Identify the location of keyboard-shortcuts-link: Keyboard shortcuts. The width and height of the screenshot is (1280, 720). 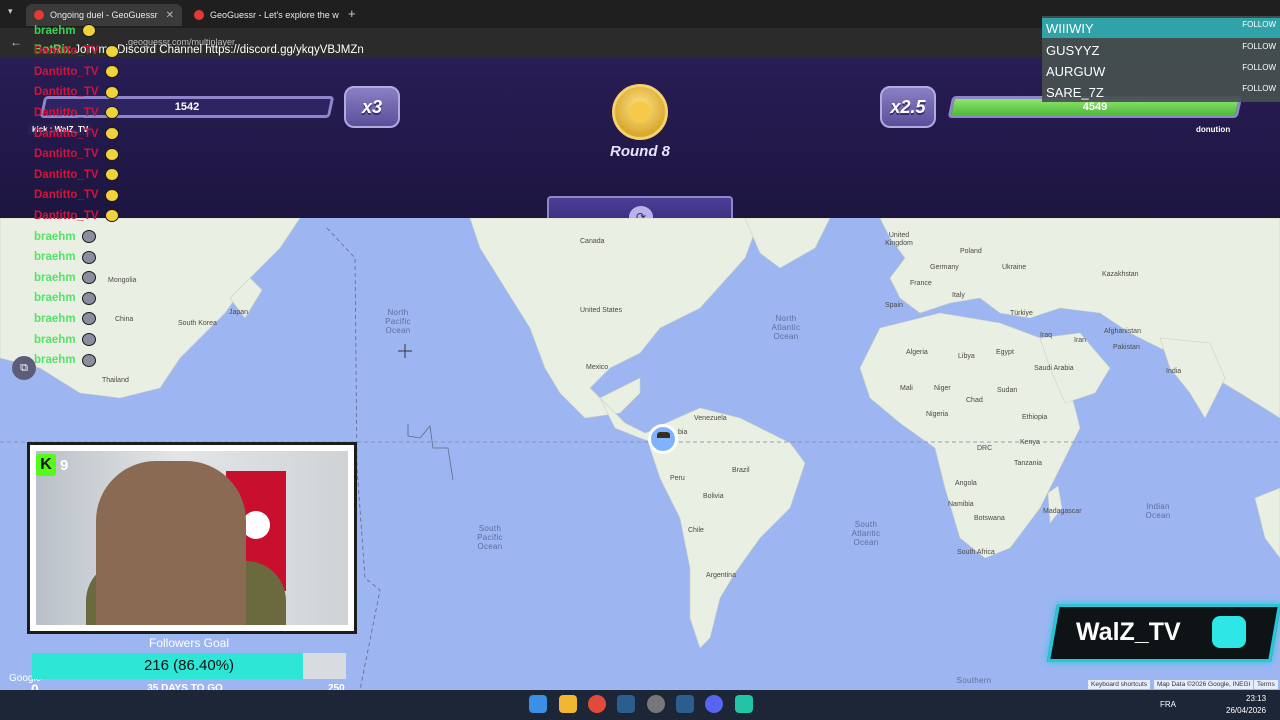
(1119, 684).